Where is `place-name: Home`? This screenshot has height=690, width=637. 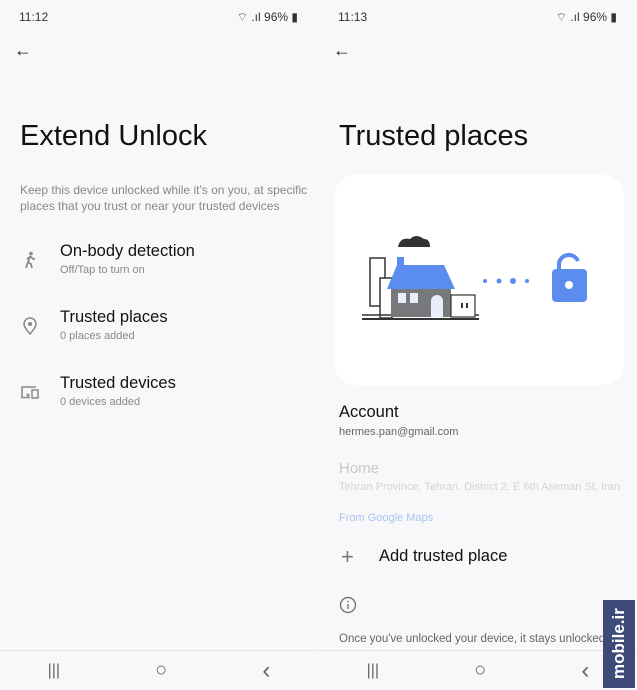
place-name: Home is located at coordinates (359, 468).